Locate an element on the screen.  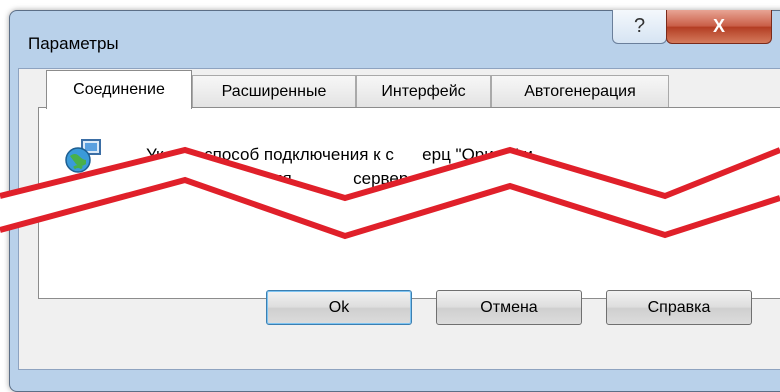
ok-label: Ok is located at coordinates (339, 307).